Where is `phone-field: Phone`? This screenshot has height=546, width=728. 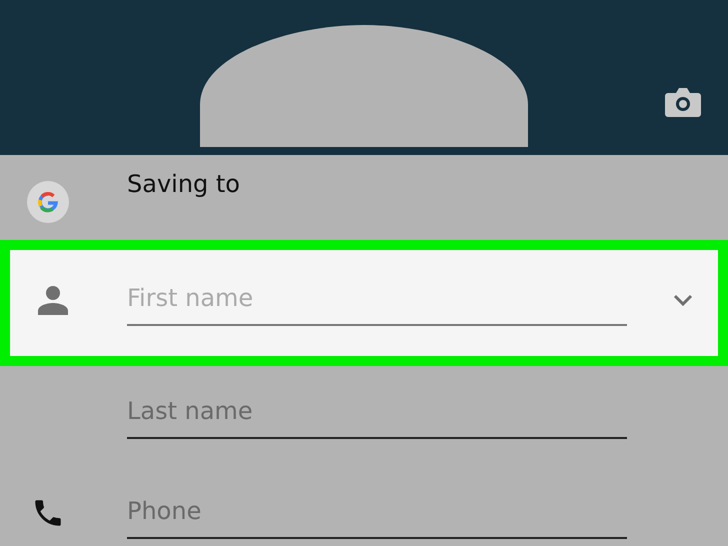 phone-field: Phone is located at coordinates (377, 513).